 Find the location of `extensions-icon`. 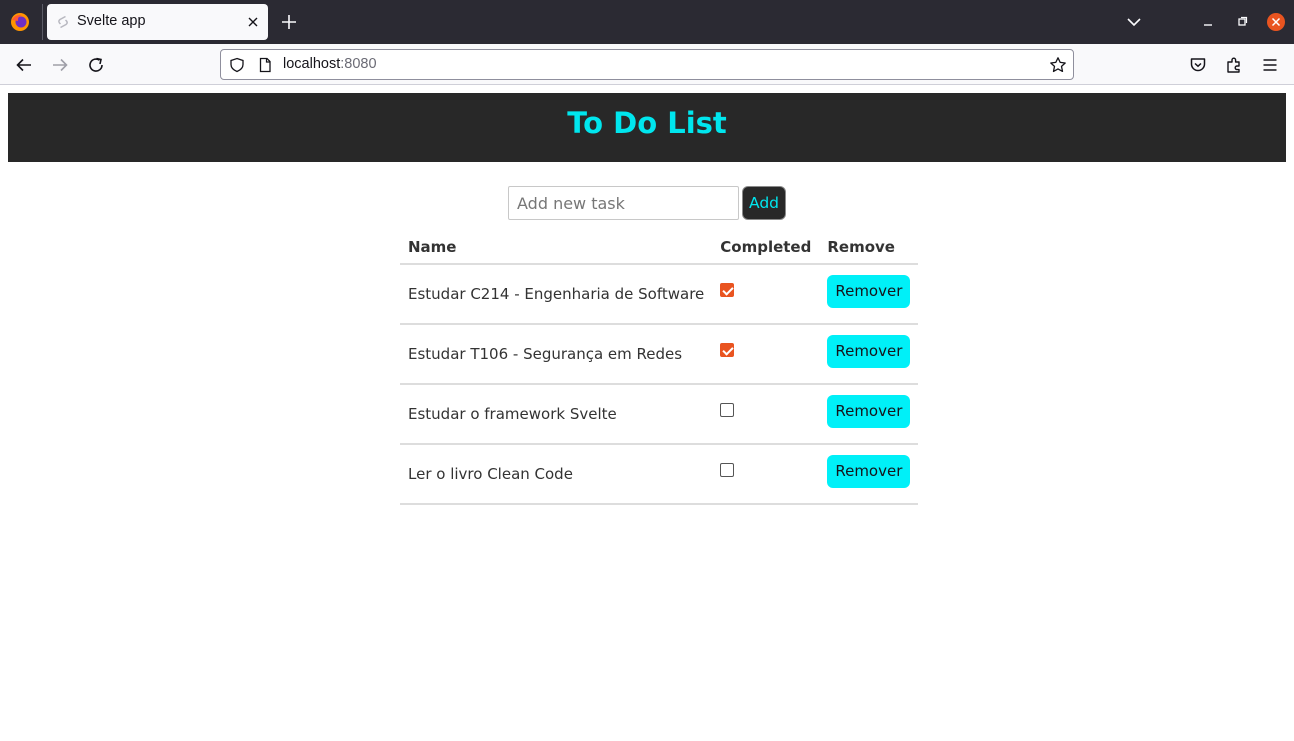

extensions-icon is located at coordinates (1234, 65).